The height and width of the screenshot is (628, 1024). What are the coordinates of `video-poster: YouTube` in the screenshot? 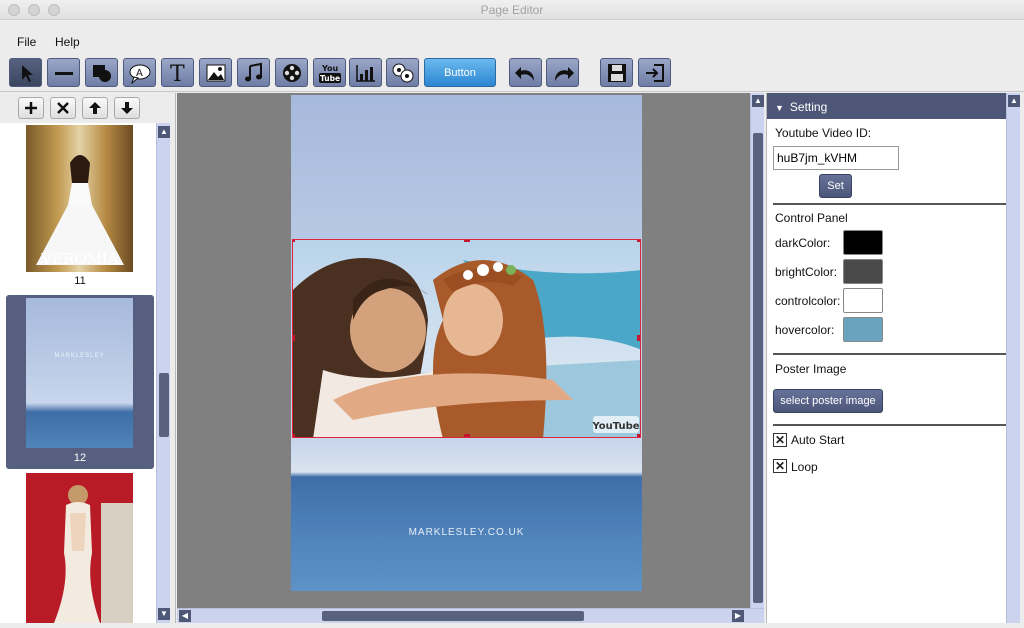 It's located at (466, 338).